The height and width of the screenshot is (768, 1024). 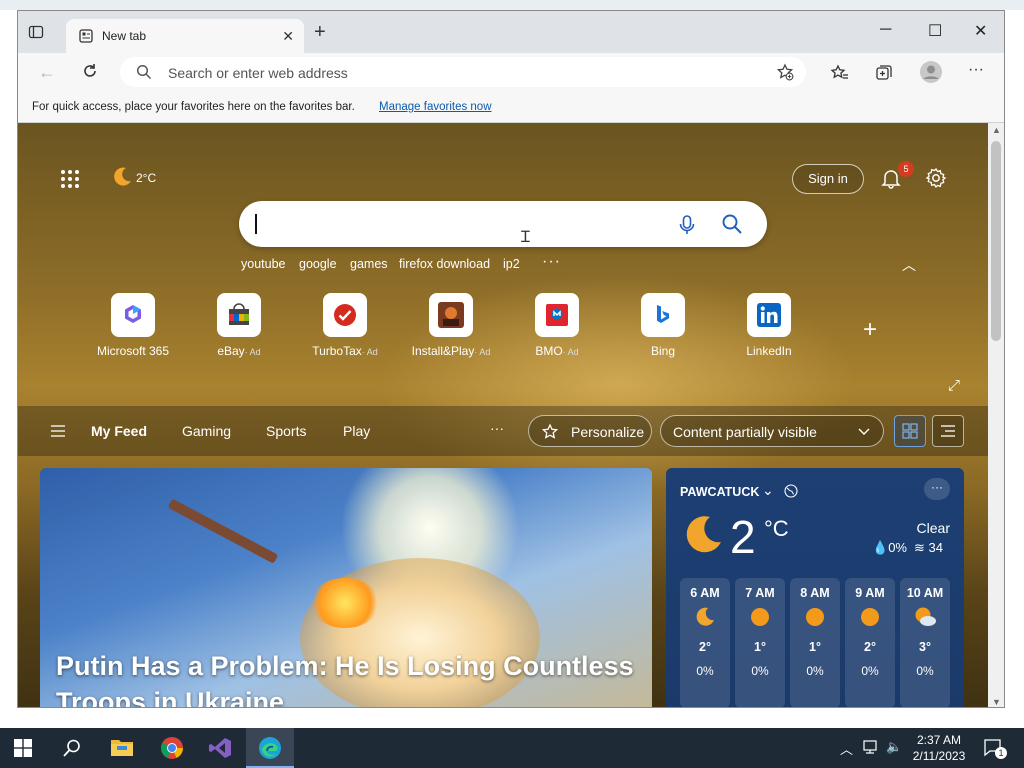 I want to click on close-window-icon: ✕, so click(x=980, y=31).